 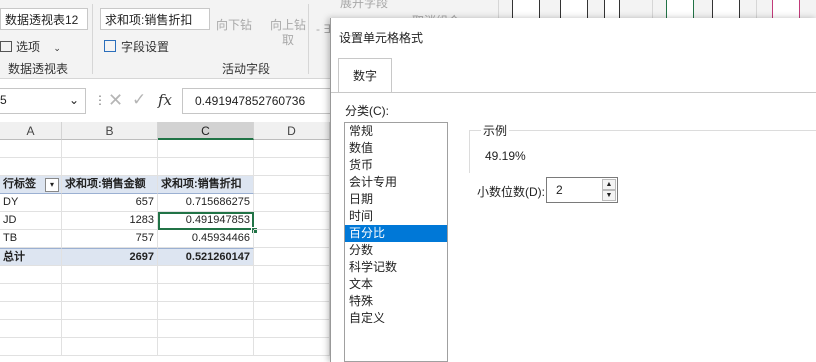 What do you see at coordinates (526, 10) in the screenshot?
I see `filter-icon` at bounding box center [526, 10].